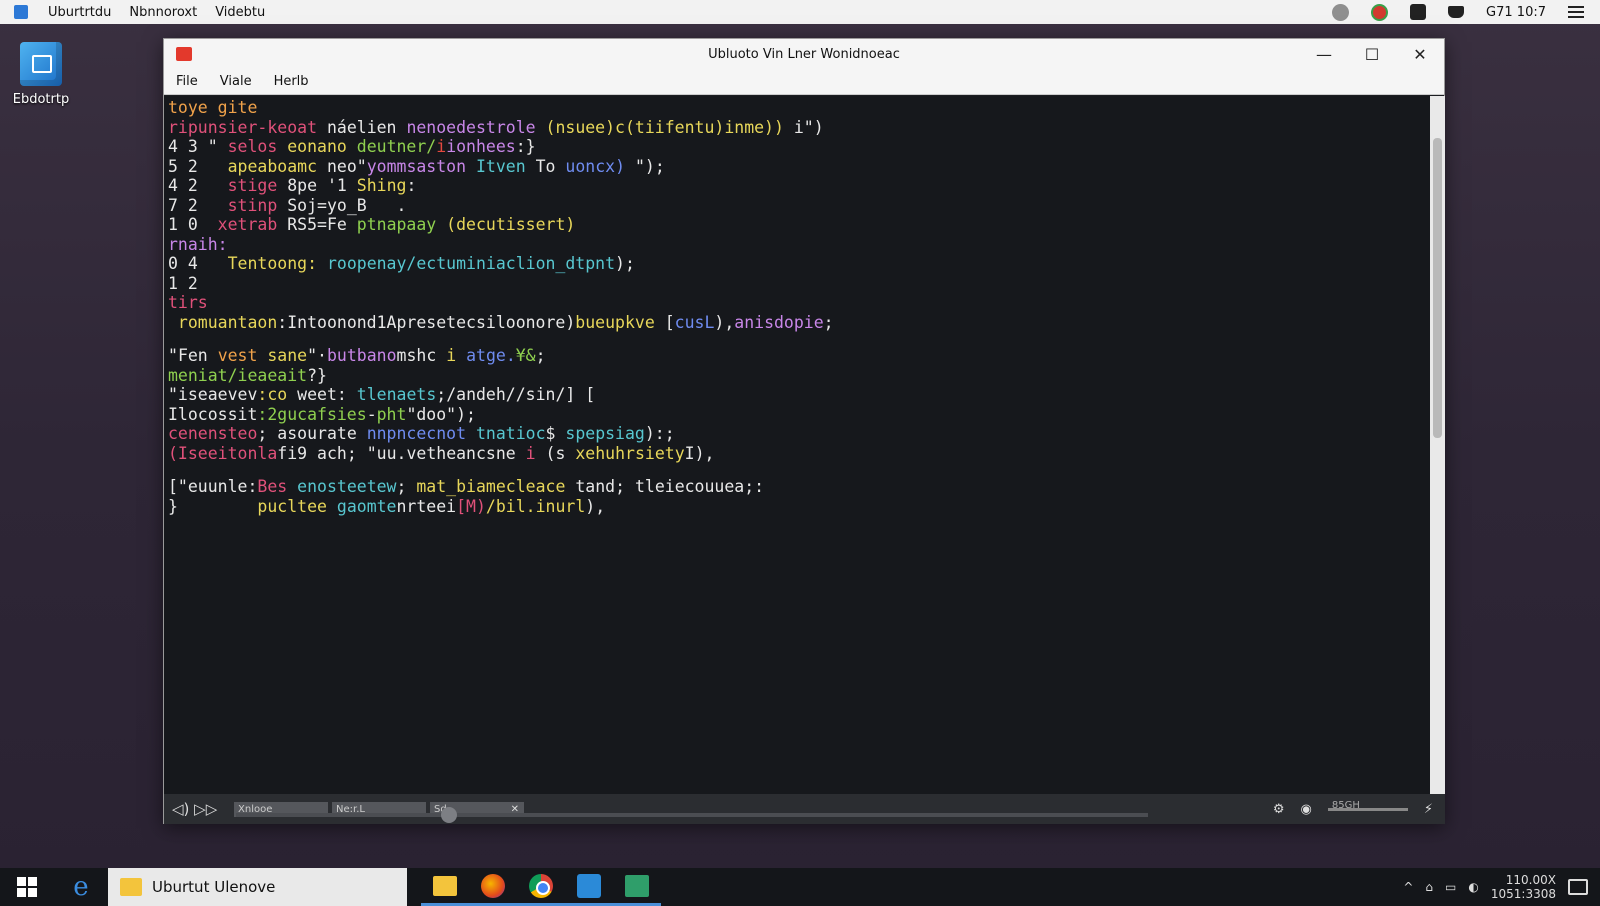  What do you see at coordinates (386, 453) in the screenshot?
I see `code-token: "uu.` at bounding box center [386, 453].